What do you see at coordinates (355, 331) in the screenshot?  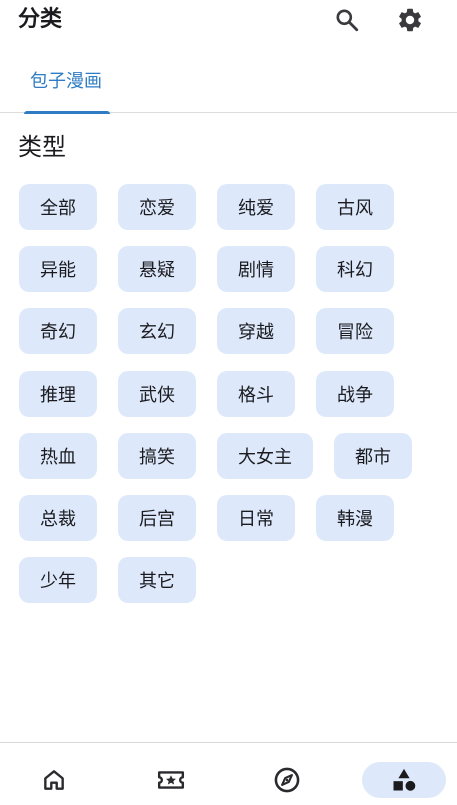 I see `category-chip: 冒险` at bounding box center [355, 331].